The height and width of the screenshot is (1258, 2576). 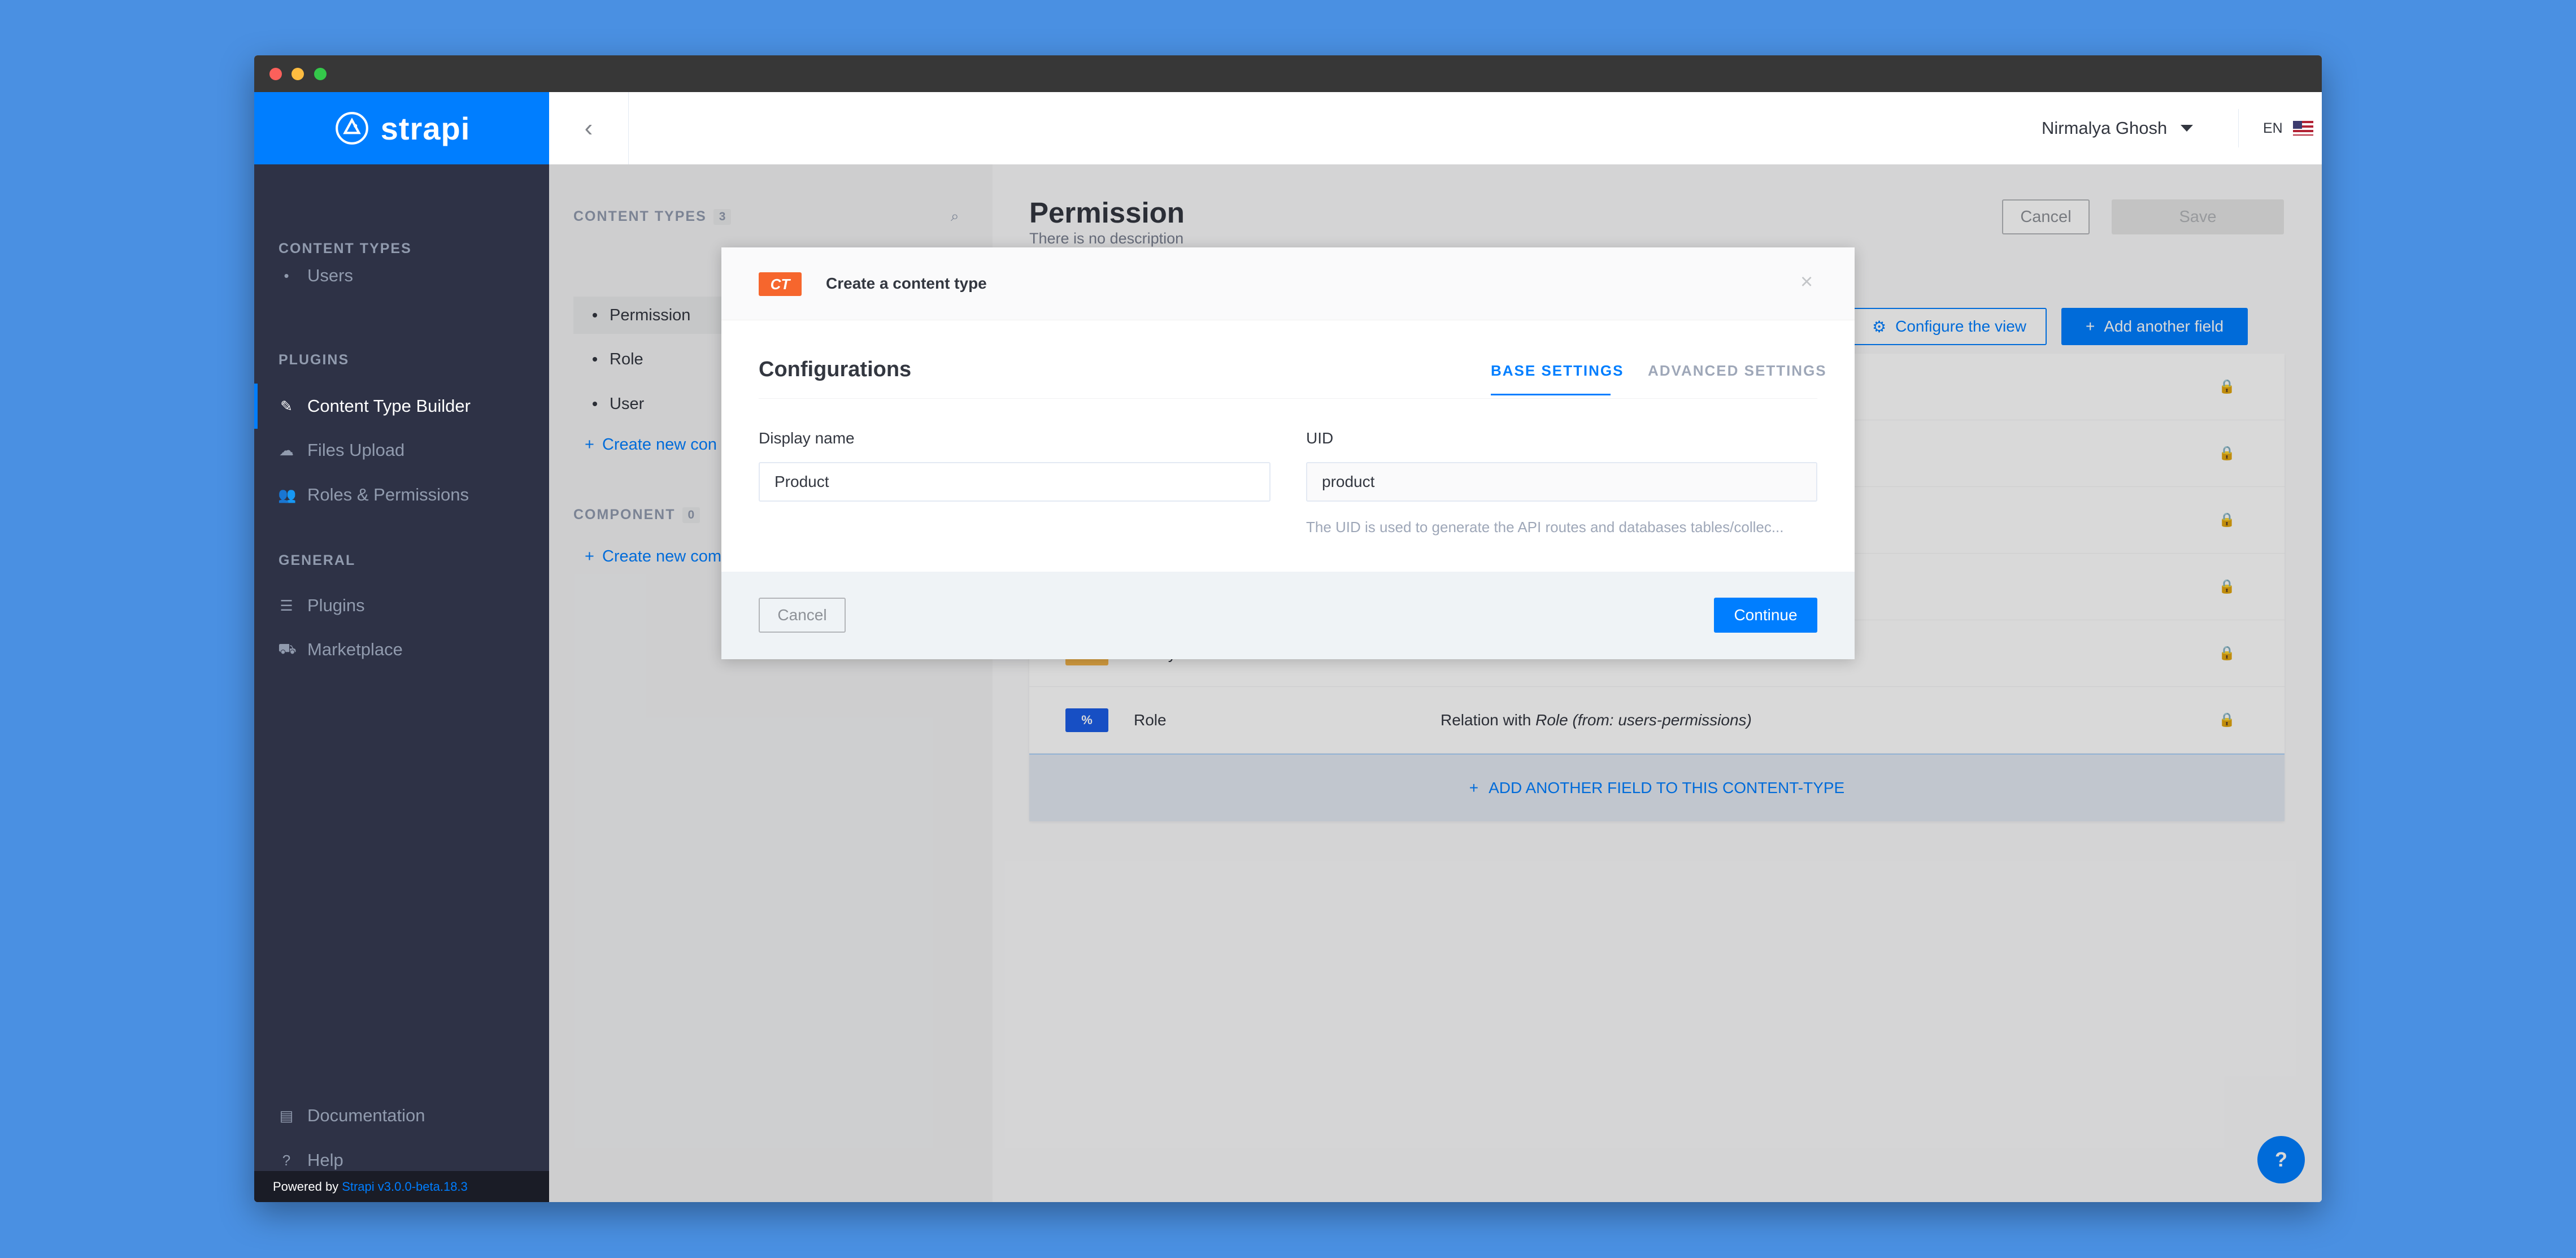 I want to click on powered-by-text: Powered by, so click(x=306, y=1186).